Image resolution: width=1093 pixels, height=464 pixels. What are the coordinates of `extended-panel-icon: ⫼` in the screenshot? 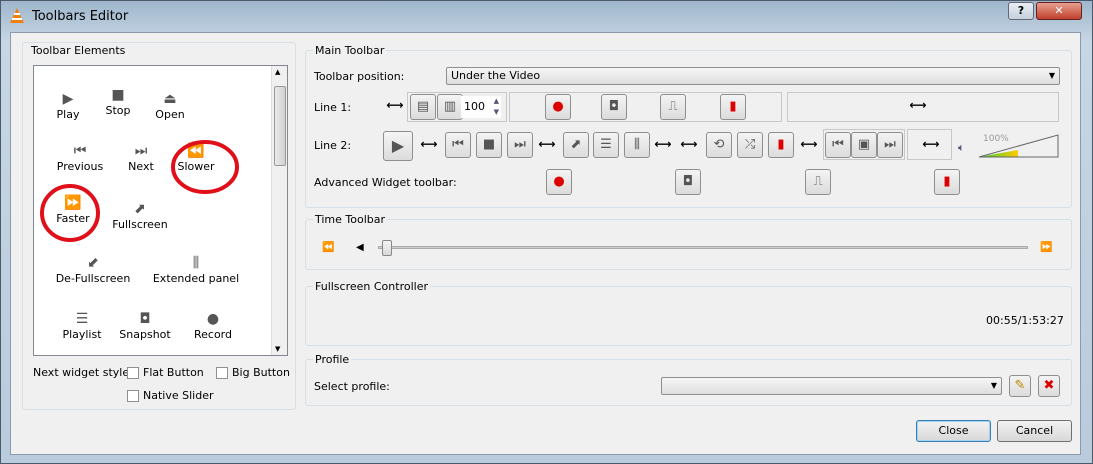 It's located at (637, 145).